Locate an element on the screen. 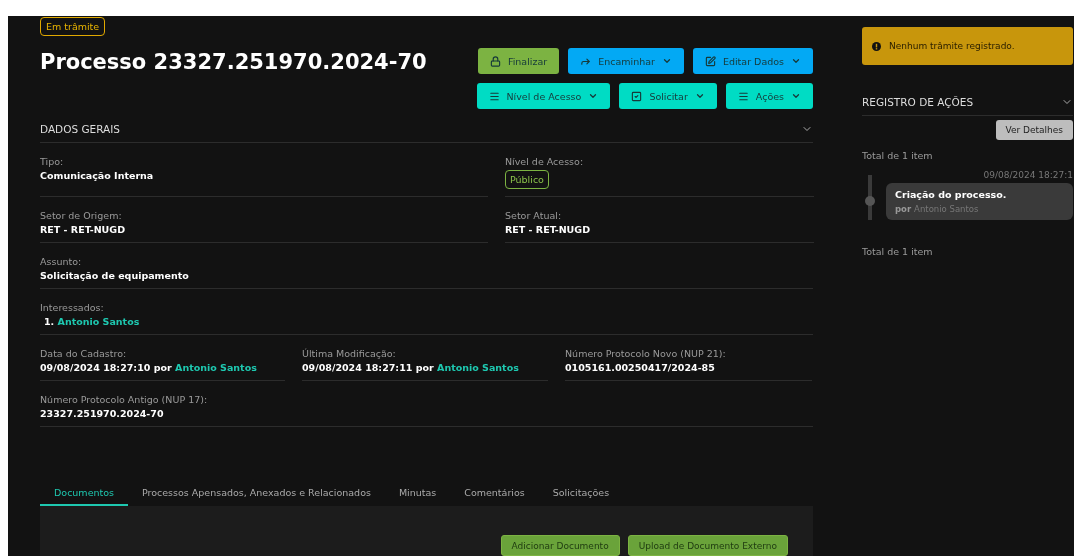  access-level-badge: Público is located at coordinates (527, 179).